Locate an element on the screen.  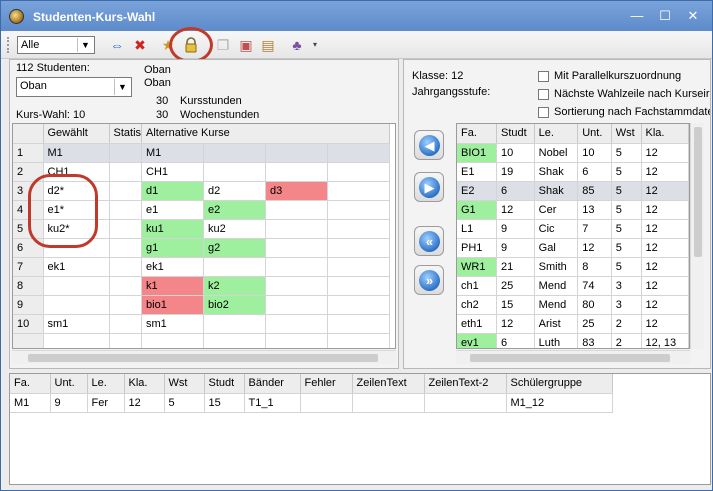
course-fa-cell: BIO1 is located at coordinates (477, 153).